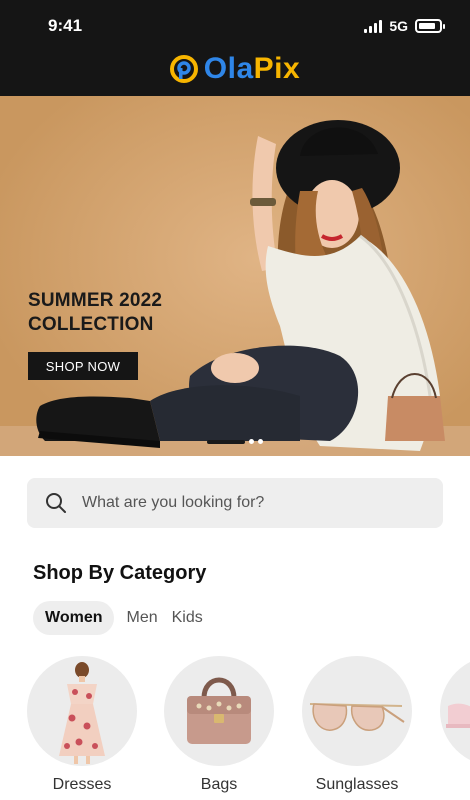 The width and height of the screenshot is (470, 800). What do you see at coordinates (183, 69) in the screenshot?
I see `brand-logo-icon` at bounding box center [183, 69].